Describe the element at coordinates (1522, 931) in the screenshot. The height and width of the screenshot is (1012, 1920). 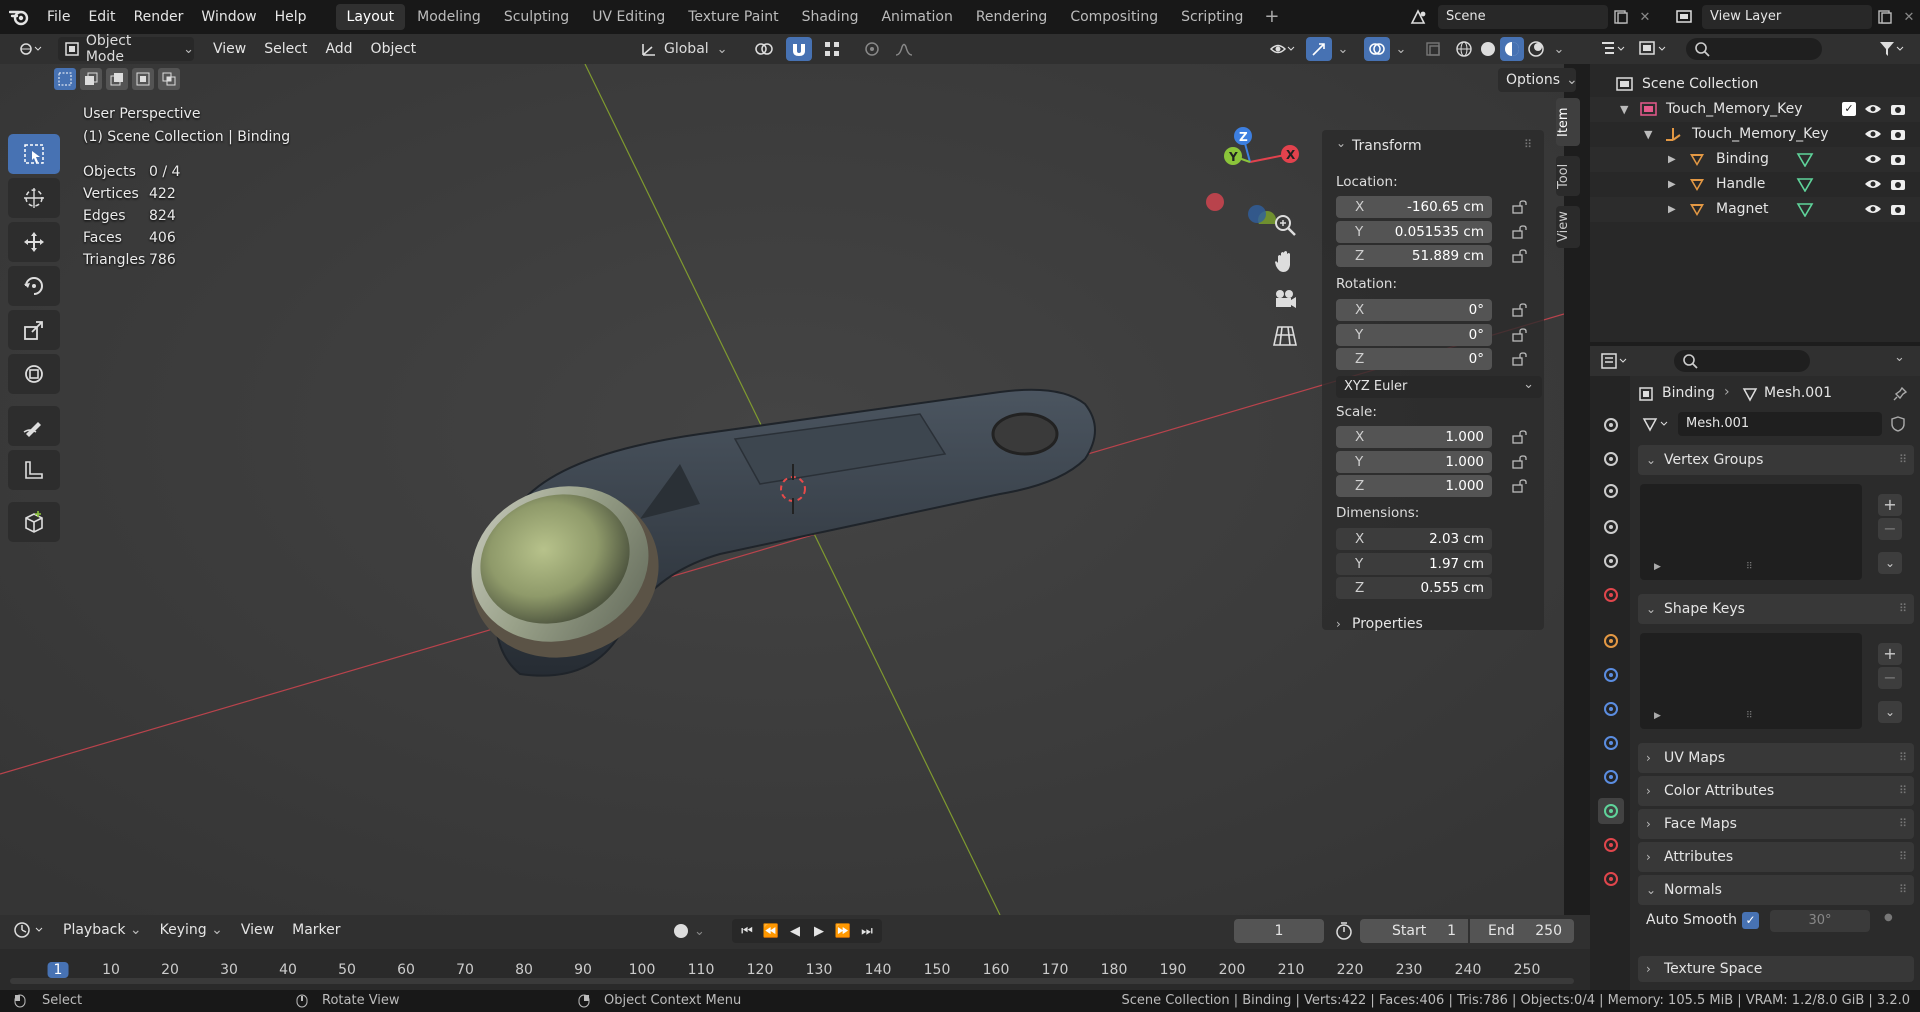
I see `end-frame-field: End 250` at that location.